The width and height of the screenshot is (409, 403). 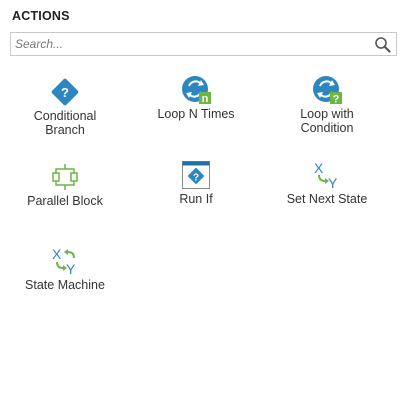 What do you see at coordinates (327, 121) in the screenshot?
I see `action-label: Loop with Condition` at bounding box center [327, 121].